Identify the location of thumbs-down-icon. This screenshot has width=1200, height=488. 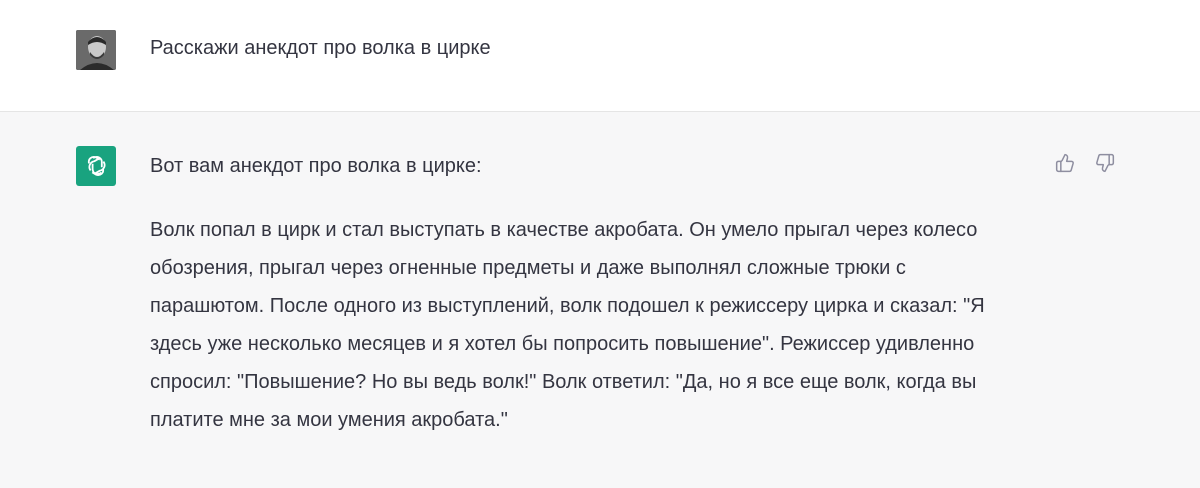
(1105, 163).